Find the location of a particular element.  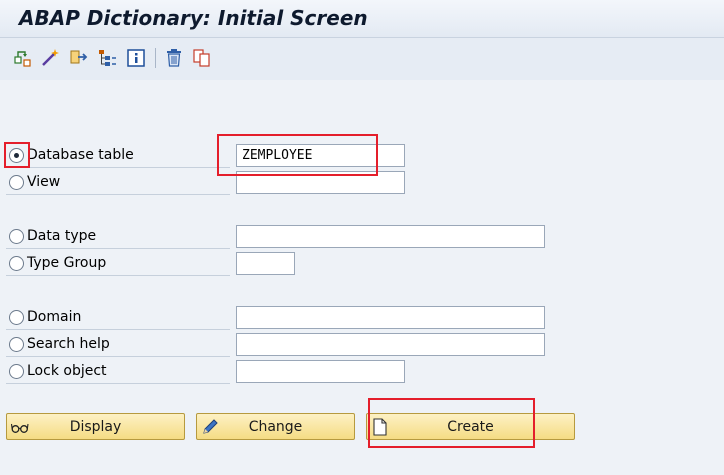

display-button-label: Display is located at coordinates (95, 427).